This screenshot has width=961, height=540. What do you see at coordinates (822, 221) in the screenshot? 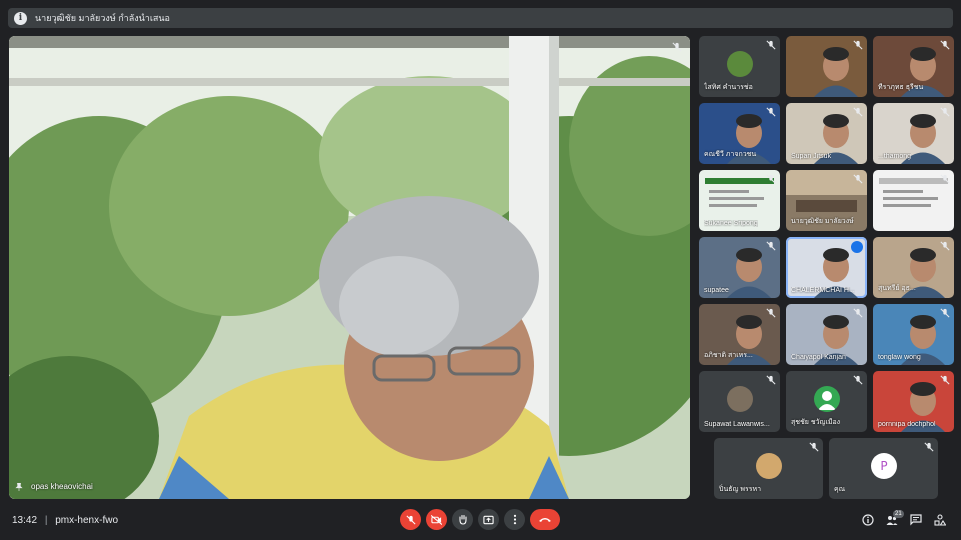
I see `participant-name: นายวุฒิชัย มาลัยวงษ์` at bounding box center [822, 221].